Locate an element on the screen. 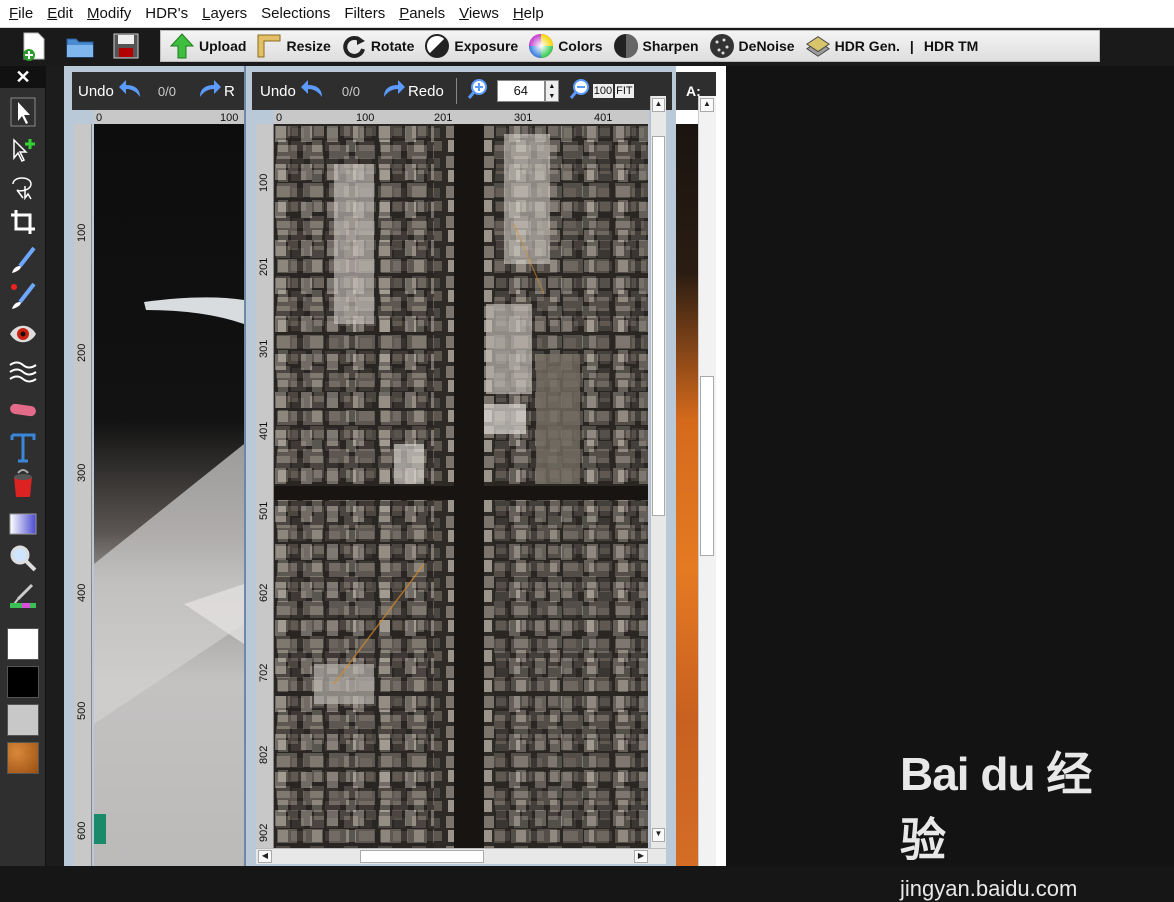  close-panel-button: ✕ is located at coordinates (23, 77).